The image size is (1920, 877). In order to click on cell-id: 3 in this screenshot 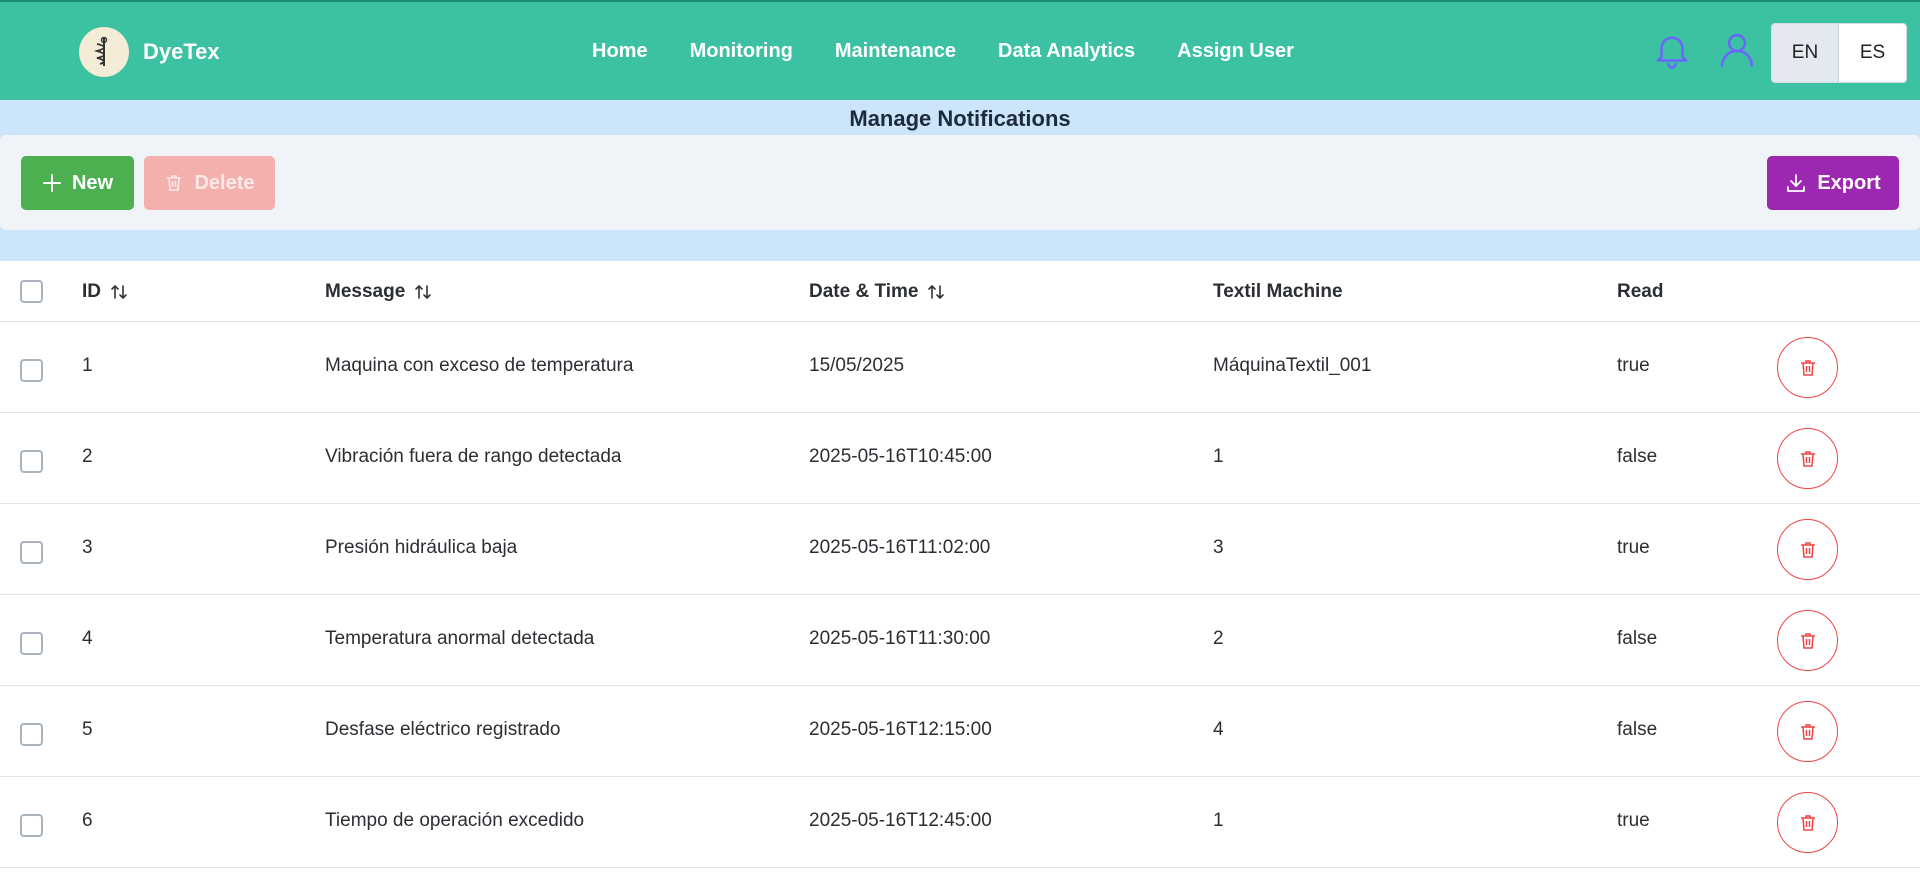, I will do `click(87, 547)`.